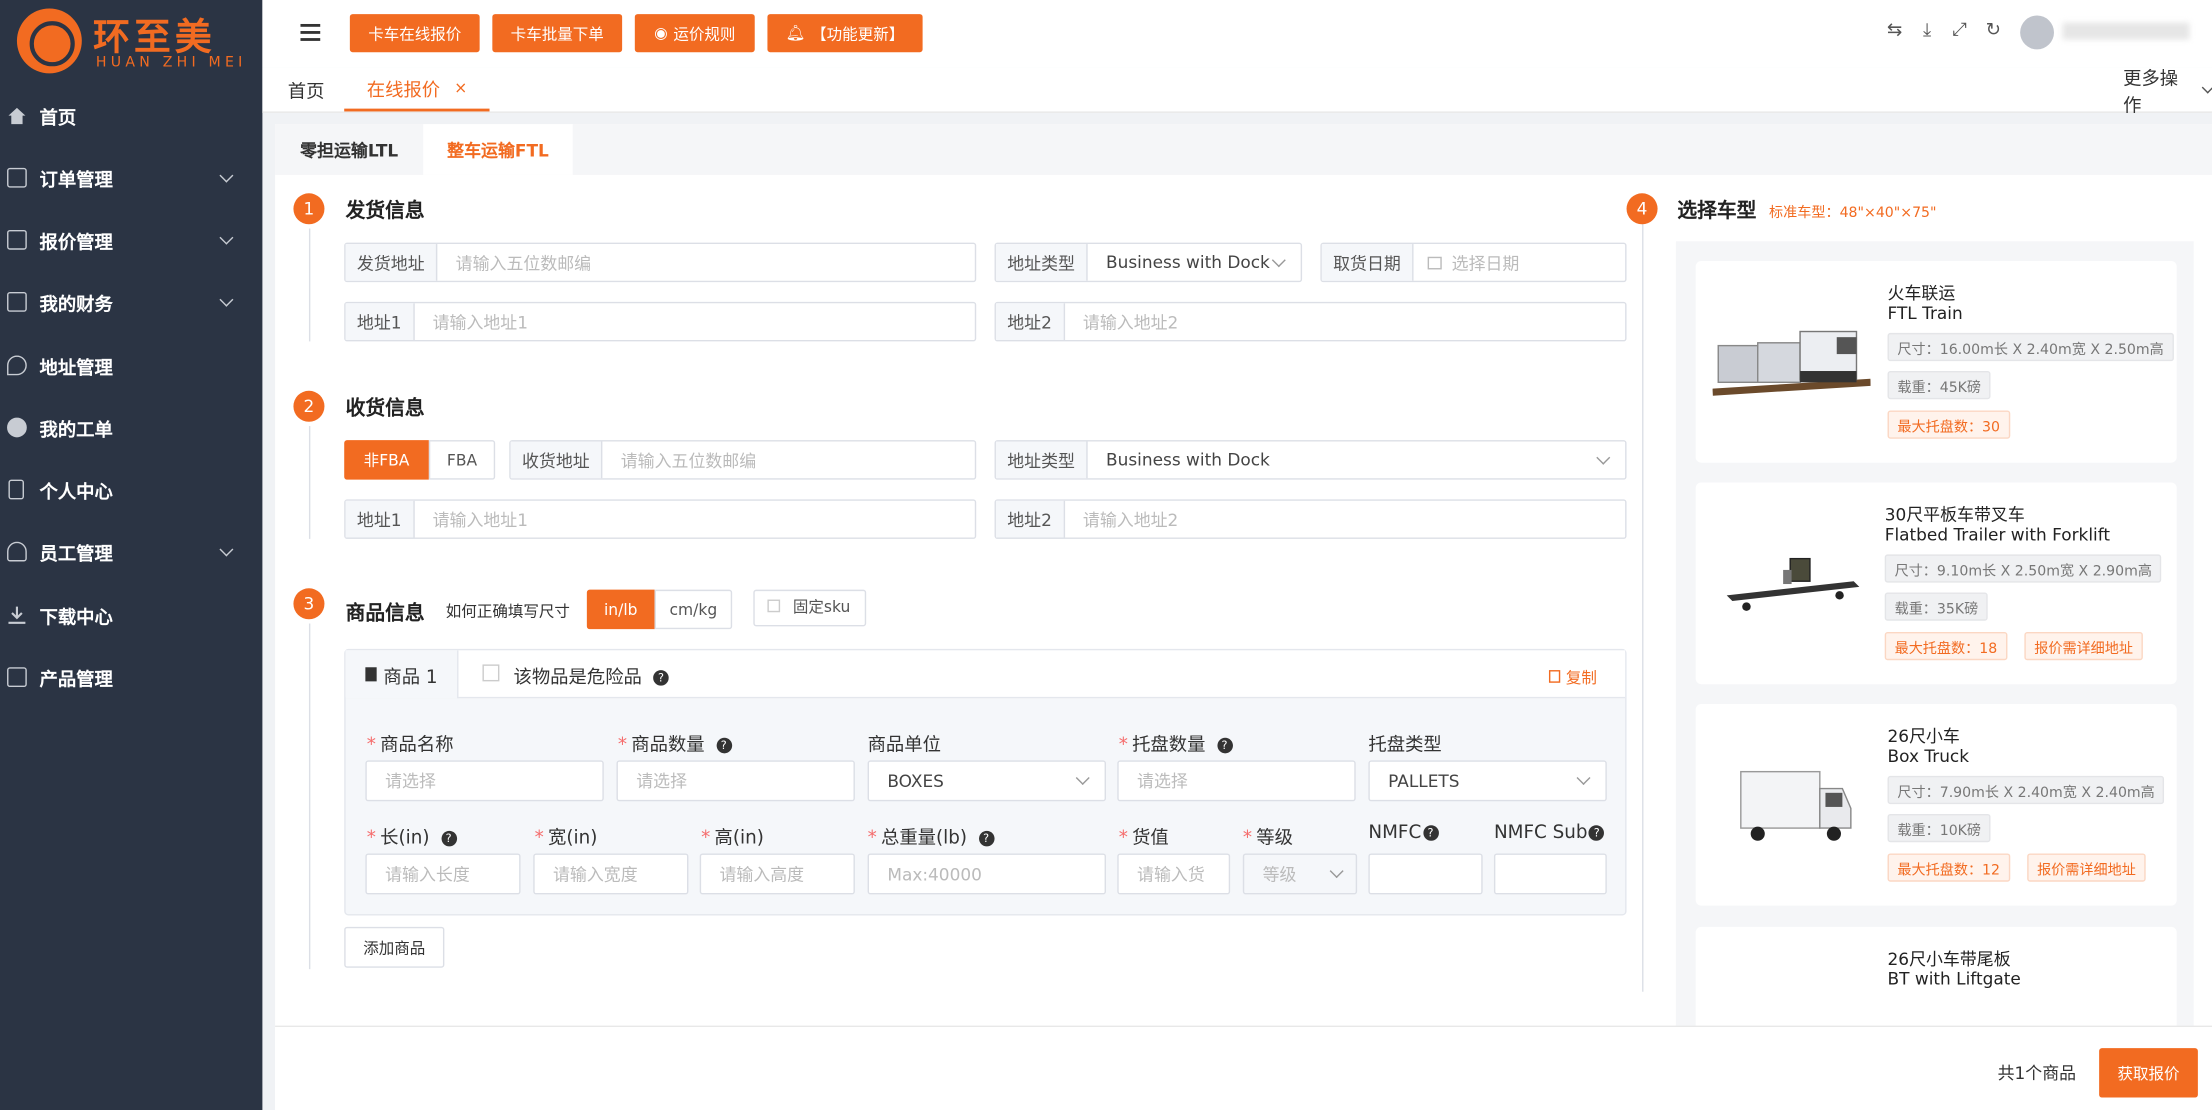  What do you see at coordinates (417, 90) in the screenshot?
I see `tag-online-quote: 在线报价 ×` at bounding box center [417, 90].